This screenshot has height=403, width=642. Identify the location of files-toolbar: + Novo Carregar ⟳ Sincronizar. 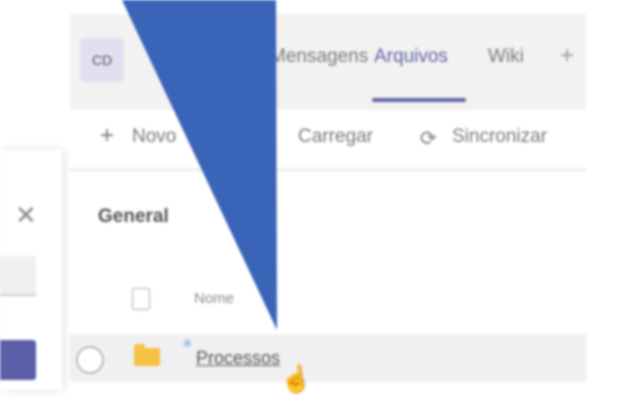
(328, 139).